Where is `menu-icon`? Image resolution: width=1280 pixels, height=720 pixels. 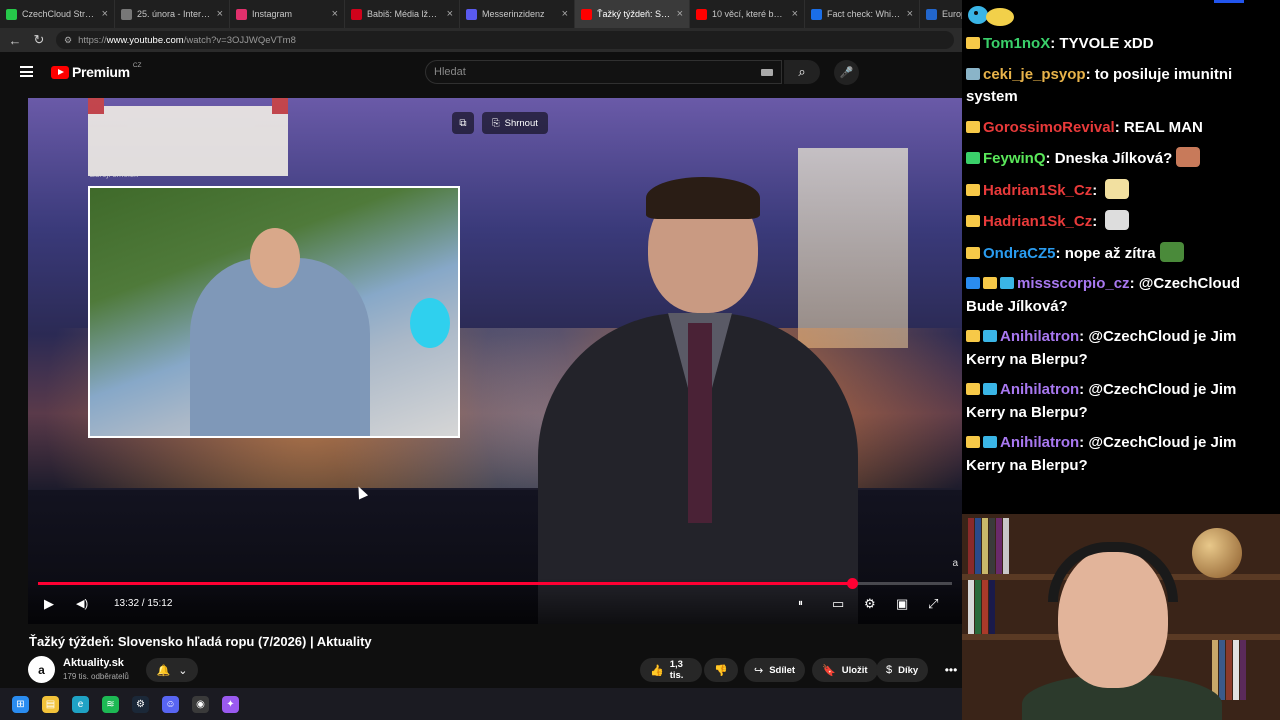 menu-icon is located at coordinates (26, 71).